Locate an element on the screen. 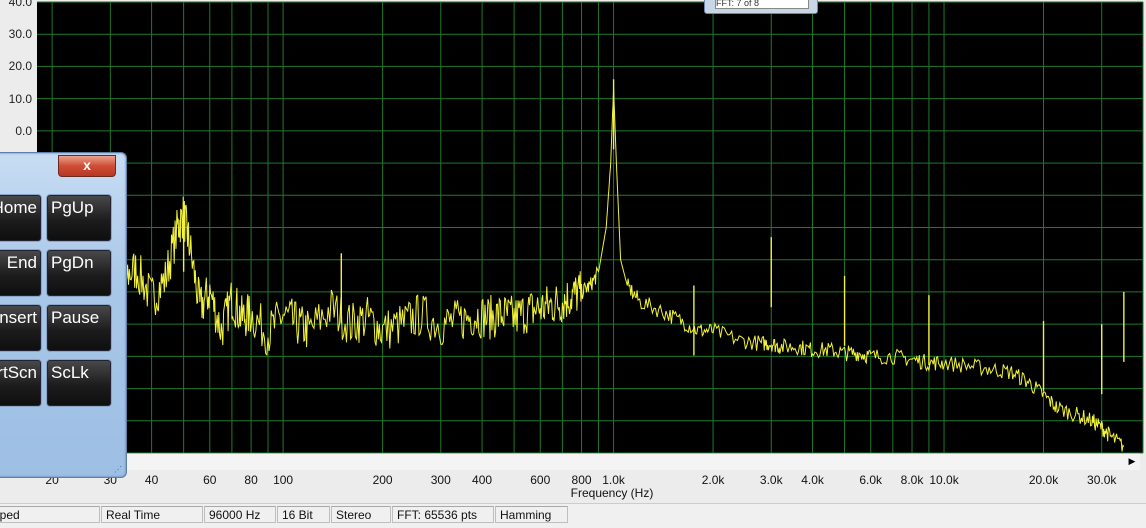 This screenshot has width=1146, height=528. status-bits: 16 Bit is located at coordinates (303, 514).